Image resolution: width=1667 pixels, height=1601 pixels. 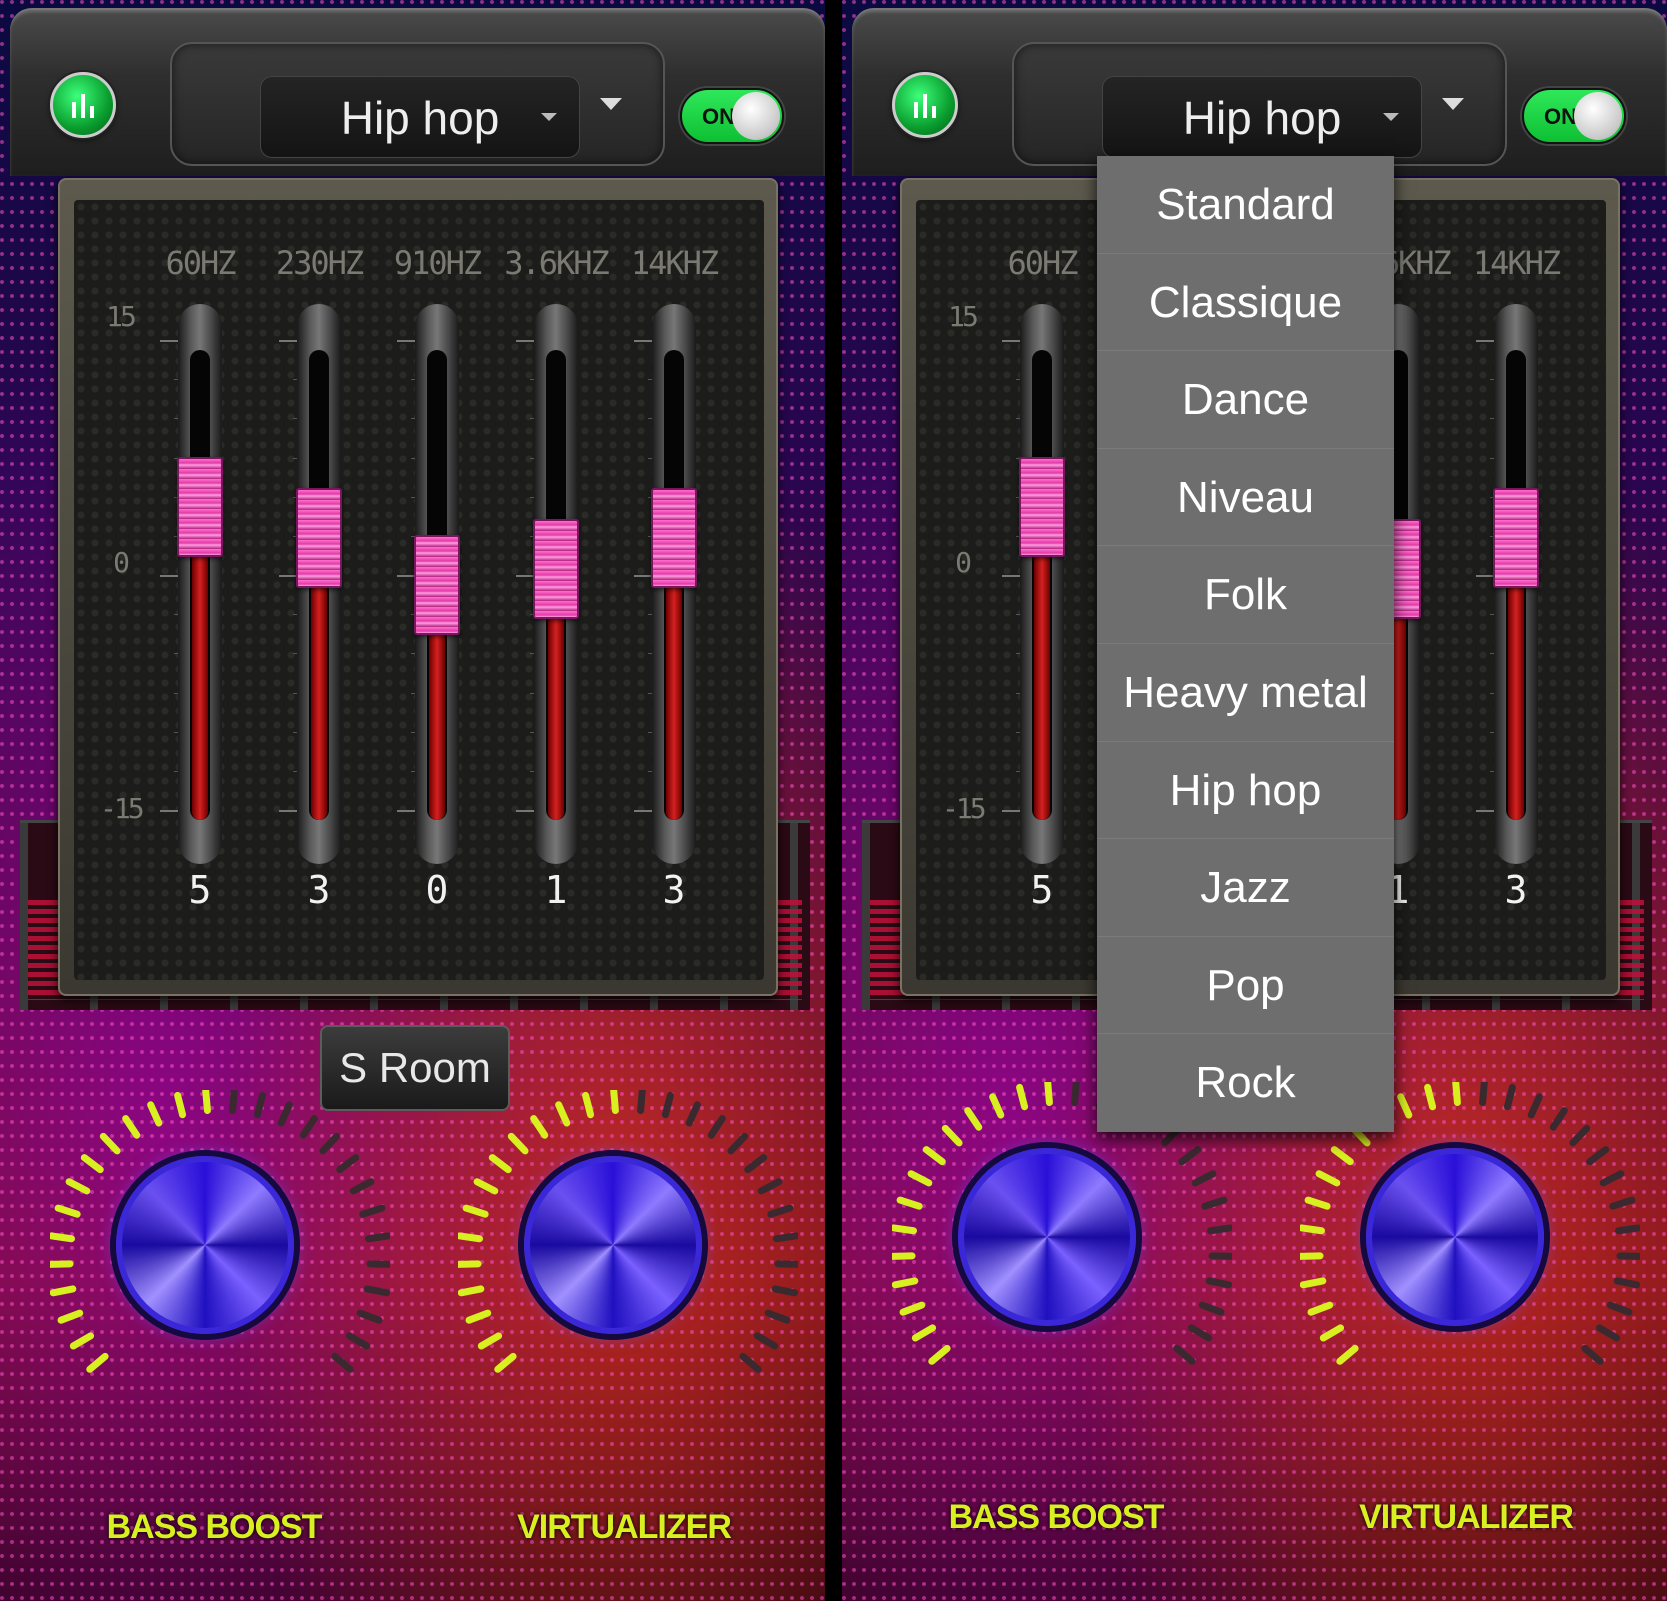 What do you see at coordinates (1245, 498) in the screenshot?
I see `preset-option-niveau: Niveau` at bounding box center [1245, 498].